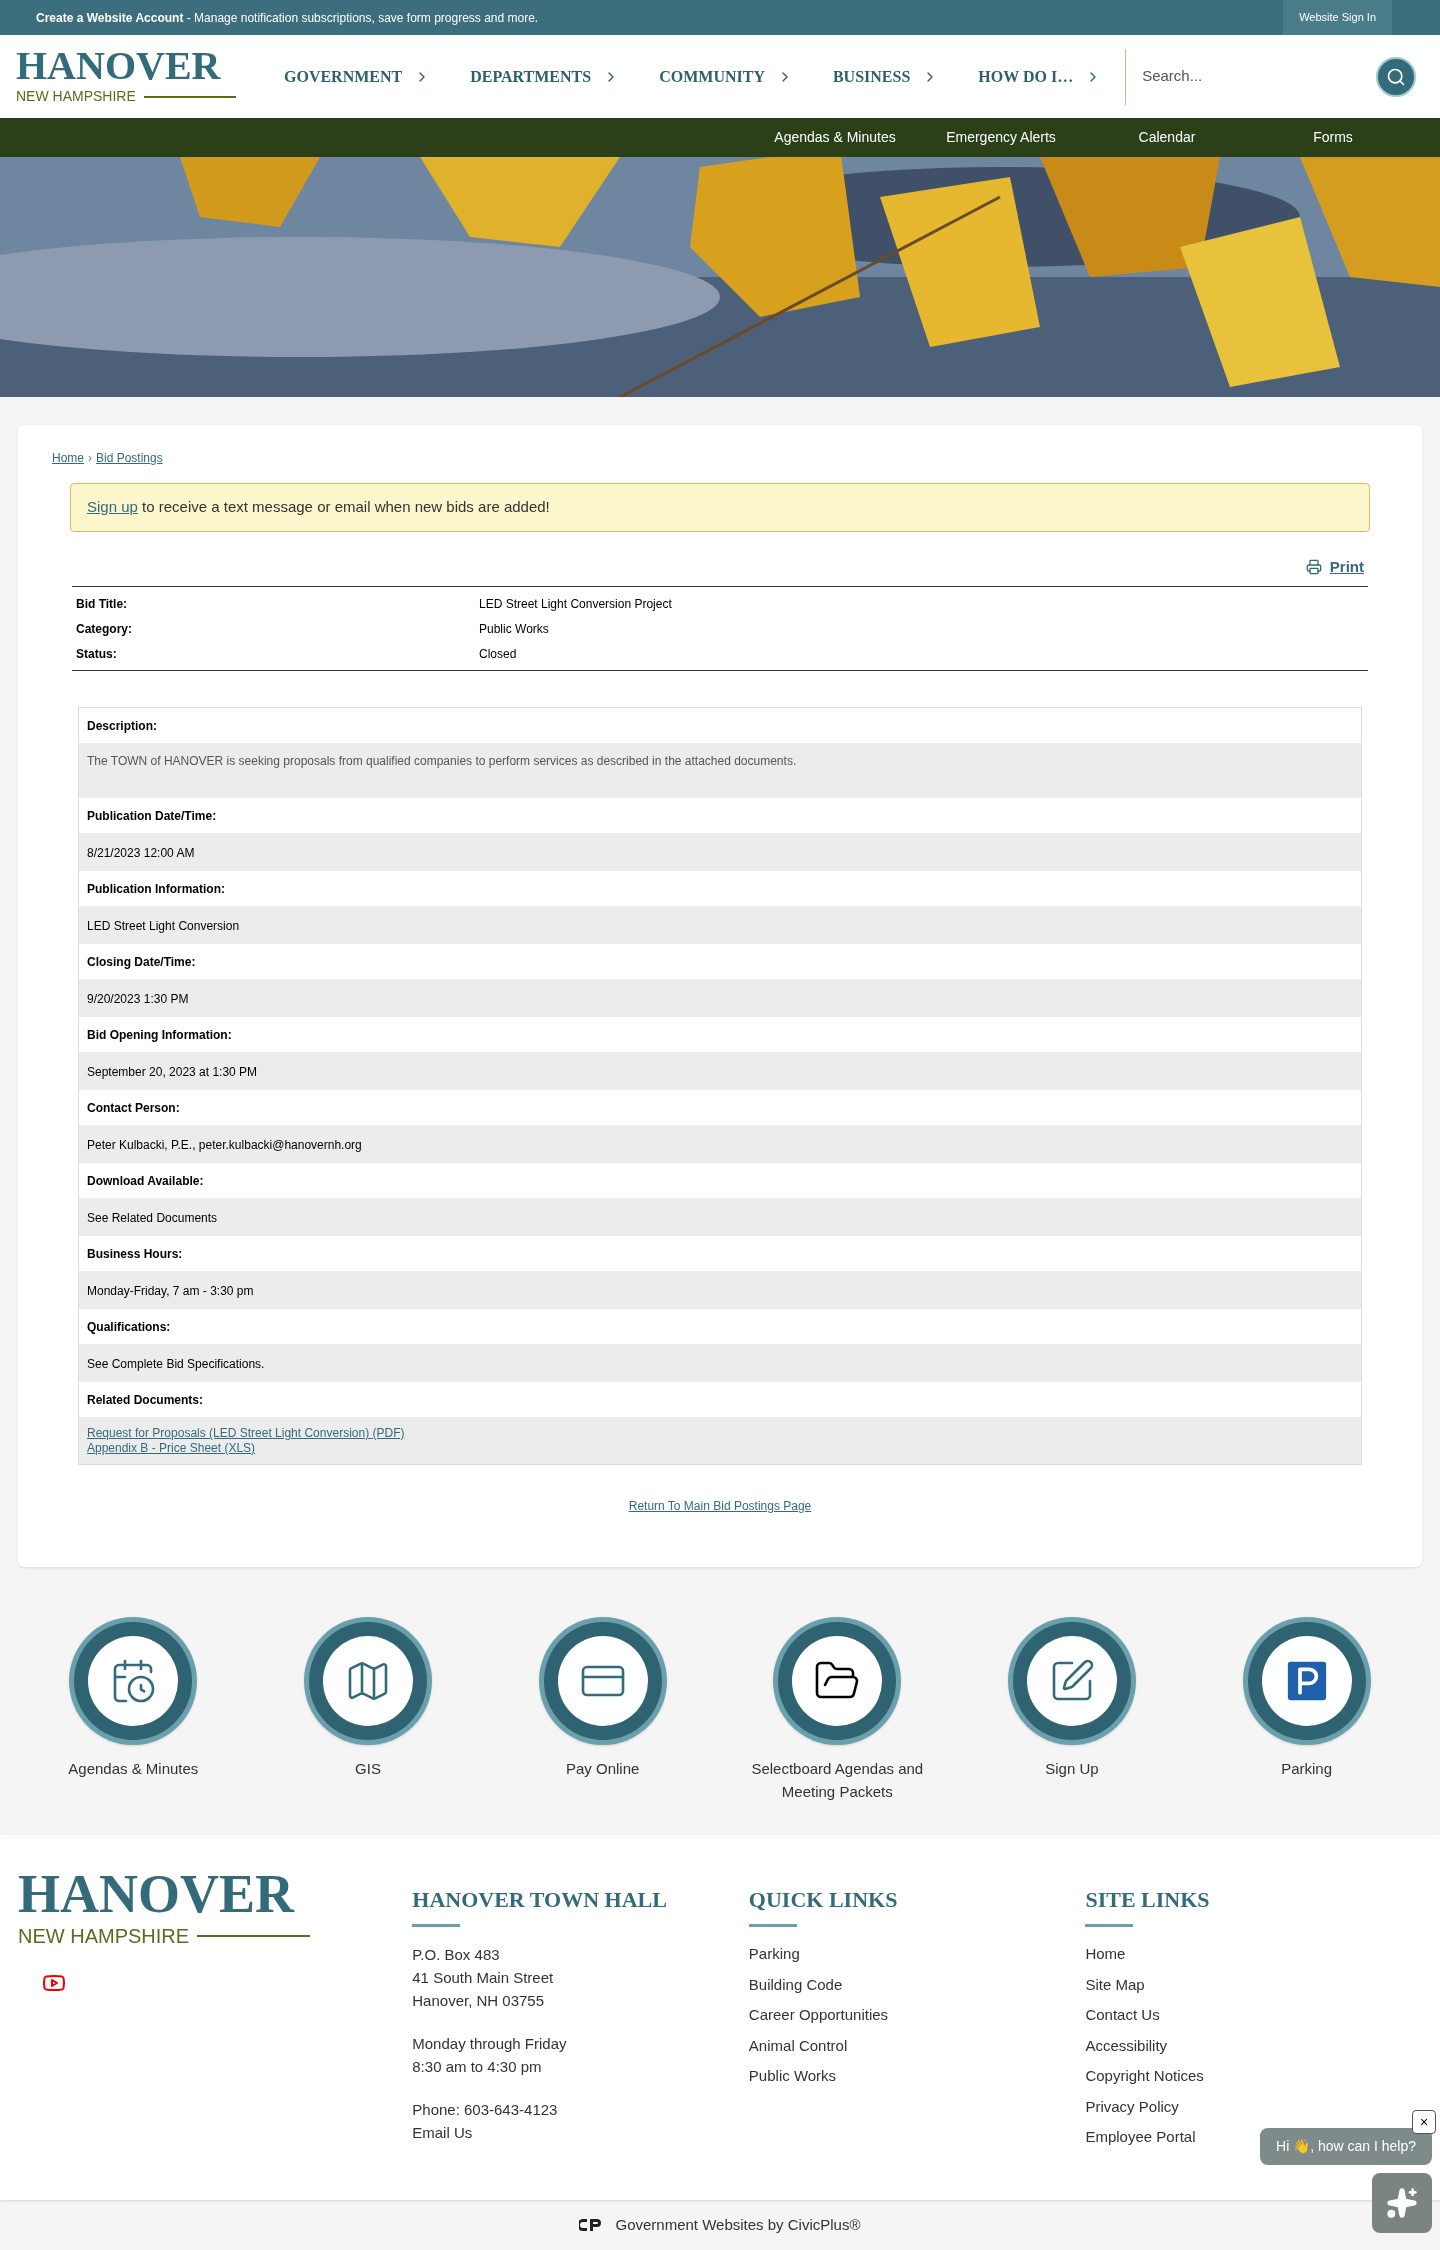 This screenshot has height=2250, width=1440. I want to click on address-line: P.O. Box 483, so click(456, 1955).